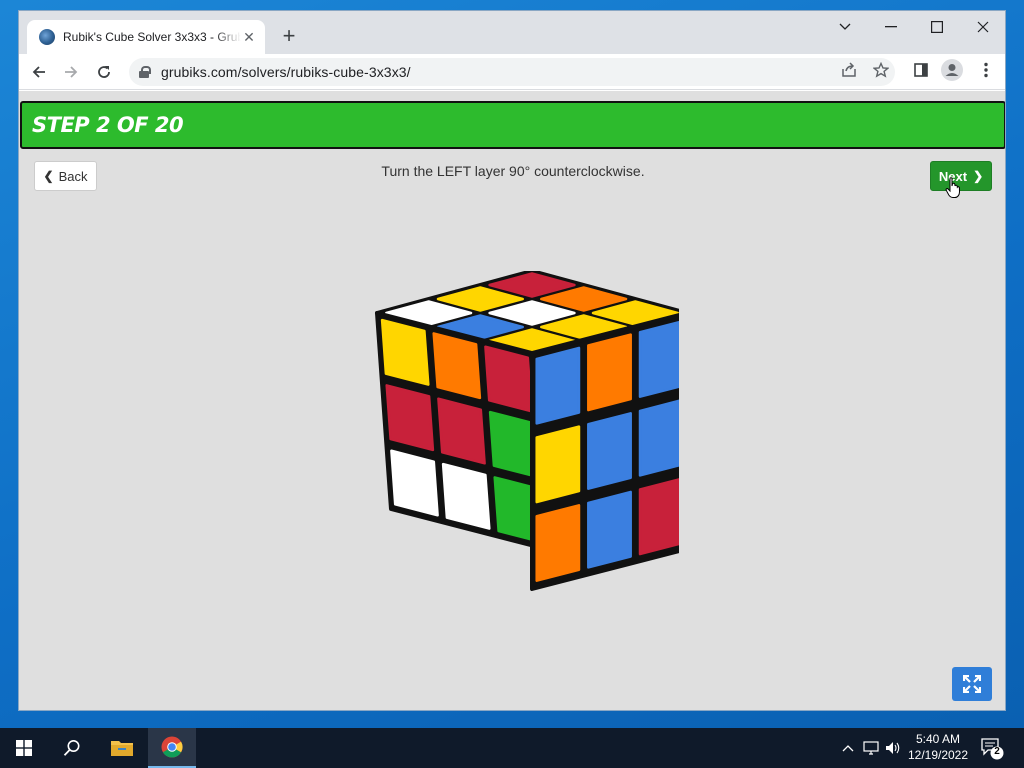 This screenshot has width=1024, height=768. What do you see at coordinates (39, 72) in the screenshot?
I see `back-arrow-icon` at bounding box center [39, 72].